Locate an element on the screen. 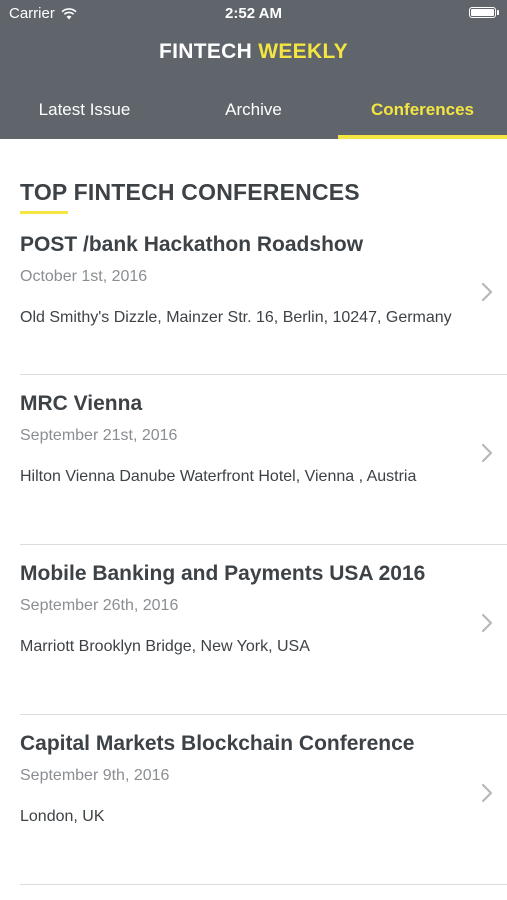 This screenshot has height=900, width=507. battery-icon is located at coordinates (484, 12).